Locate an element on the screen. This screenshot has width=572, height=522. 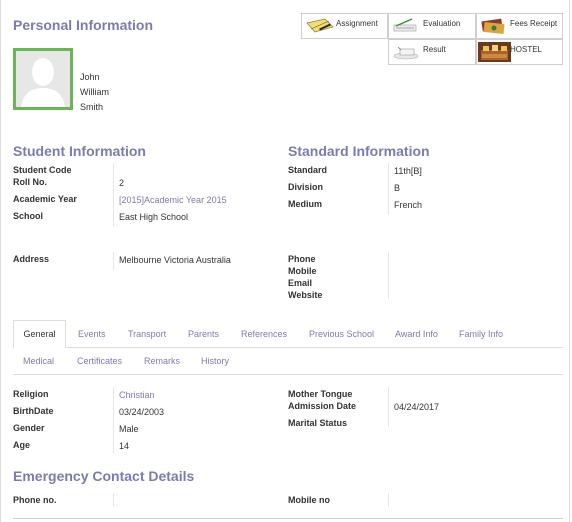
academic-year-label: Academic Year is located at coordinates (45, 199).